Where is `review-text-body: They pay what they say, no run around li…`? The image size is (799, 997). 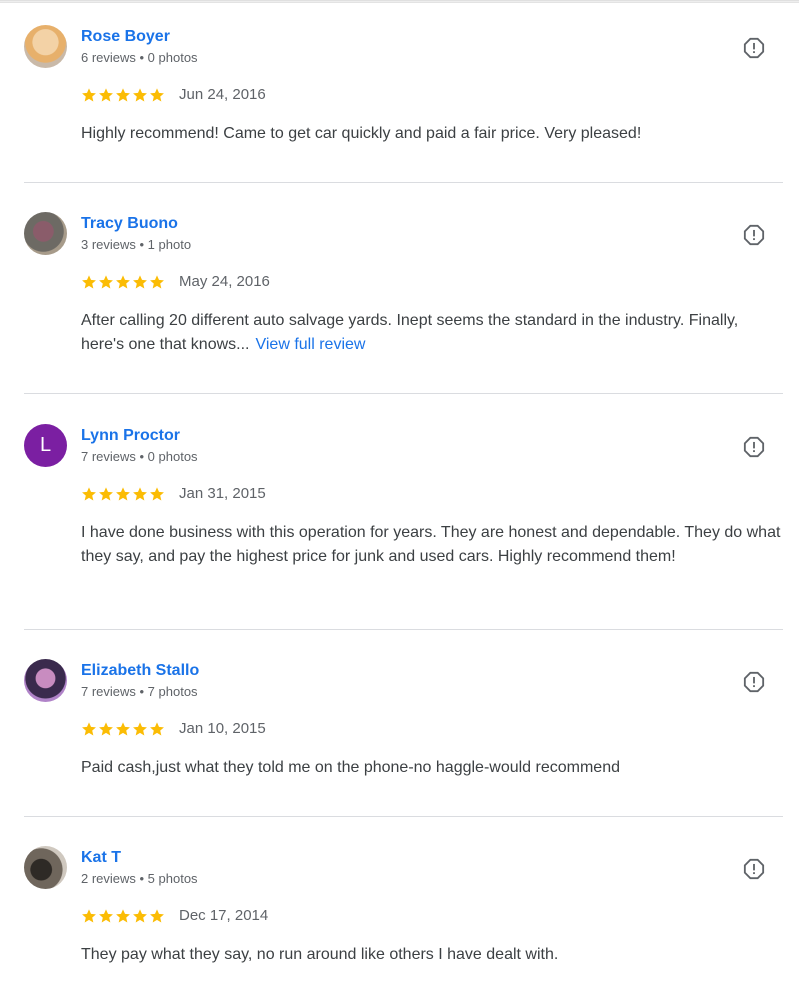
review-text-body: They pay what they say, no run around li… is located at coordinates (320, 954).